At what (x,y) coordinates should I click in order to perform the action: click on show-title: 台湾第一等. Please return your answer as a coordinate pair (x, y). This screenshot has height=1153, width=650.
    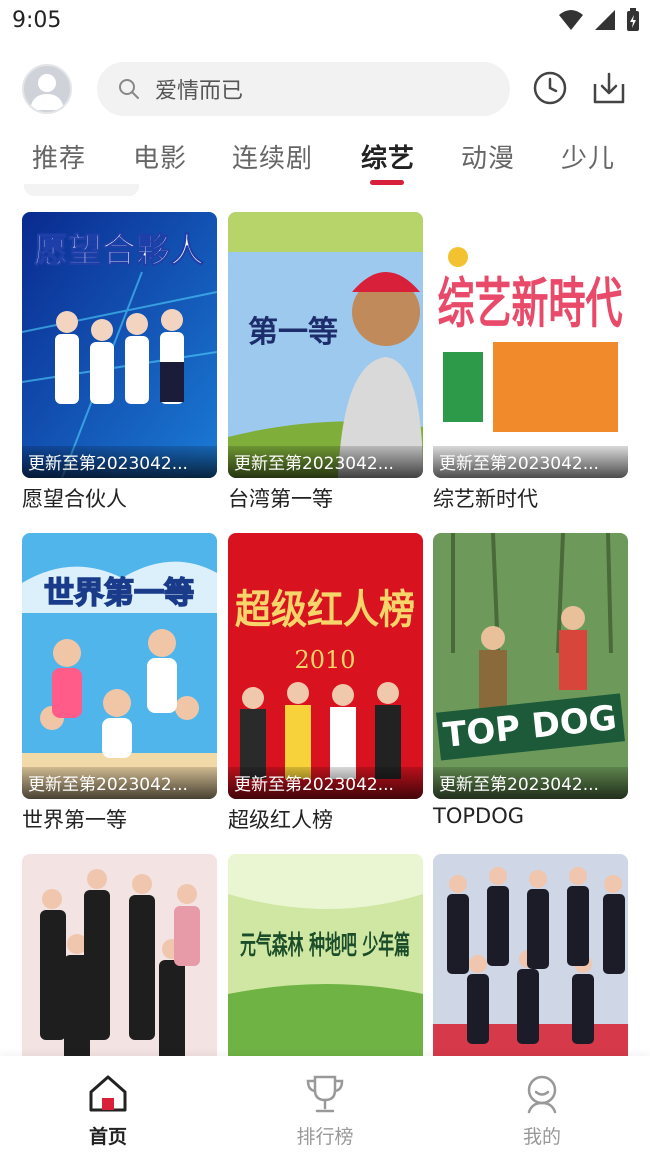
    Looking at the image, I should click on (280, 498).